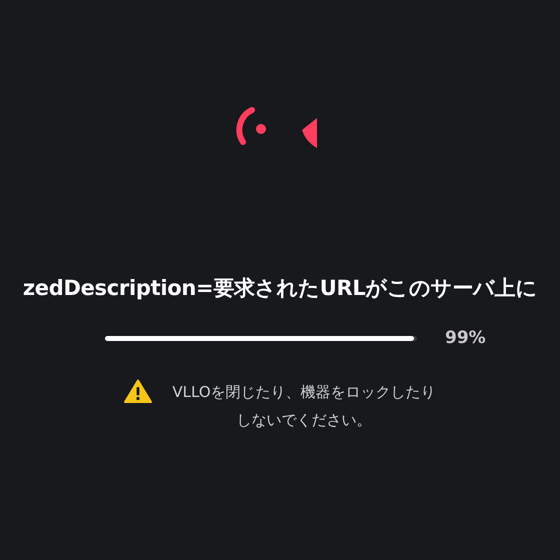  I want to click on warning-icon, so click(138, 391).